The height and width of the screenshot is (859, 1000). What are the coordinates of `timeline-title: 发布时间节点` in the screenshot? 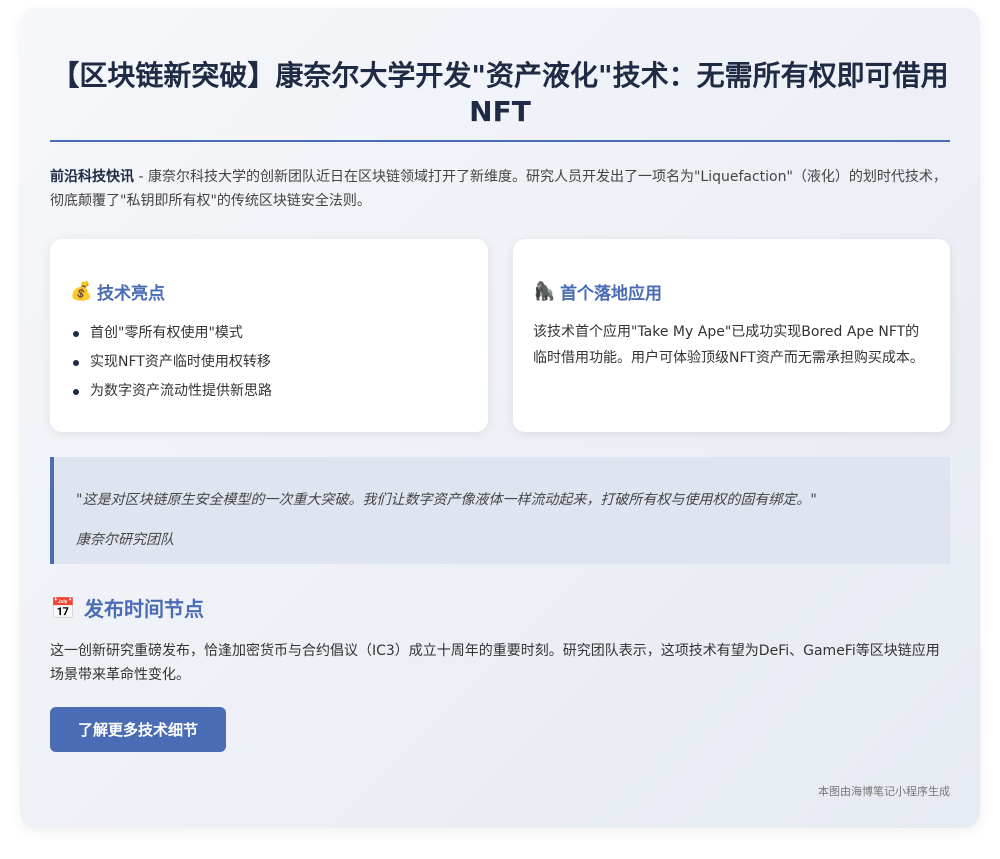 It's located at (144, 609).